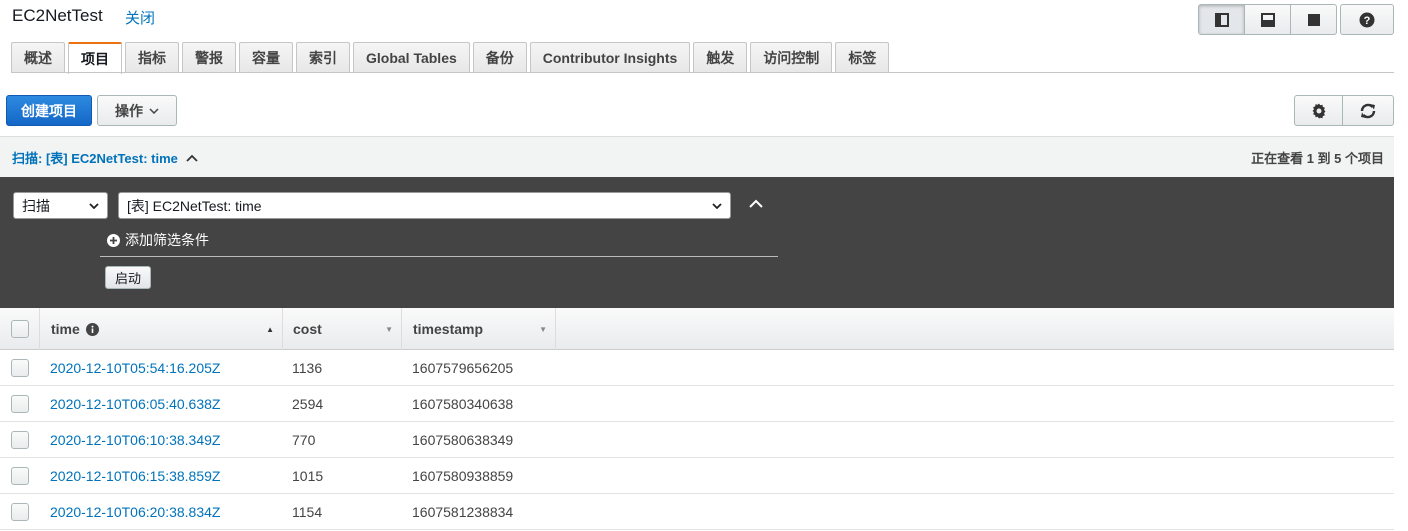 This screenshot has height=531, width=1408. I want to click on full-view-button, so click(1313, 19).